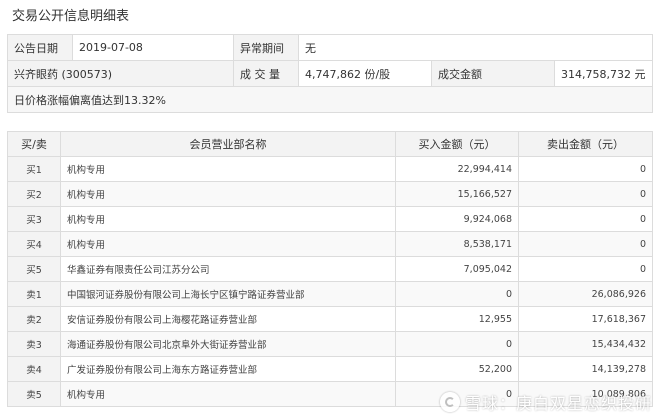 This screenshot has height=416, width=660. What do you see at coordinates (457, 169) in the screenshot?
I see `row-buy: 22,994,414` at bounding box center [457, 169].